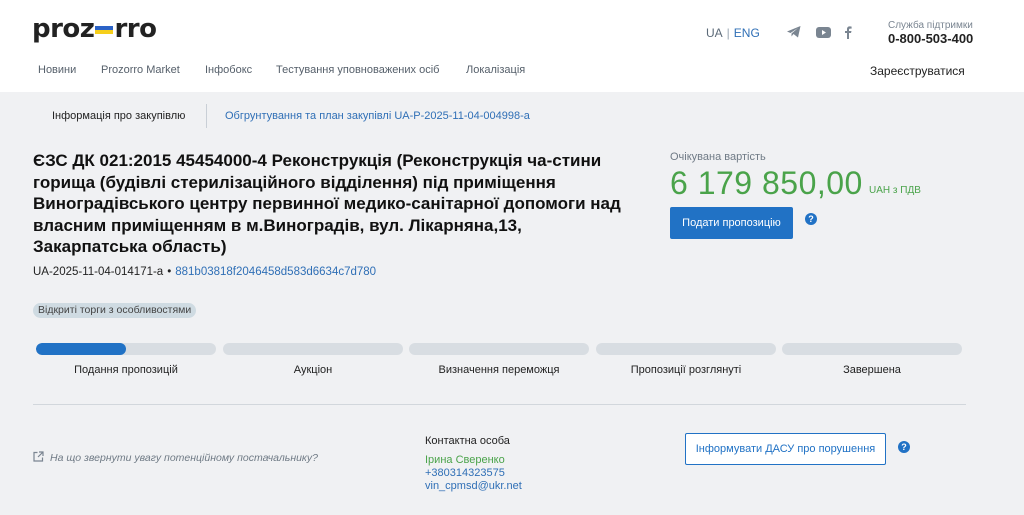  Describe the element at coordinates (126, 370) in the screenshot. I see `stage-label-submission: Подання пропозицій` at that location.